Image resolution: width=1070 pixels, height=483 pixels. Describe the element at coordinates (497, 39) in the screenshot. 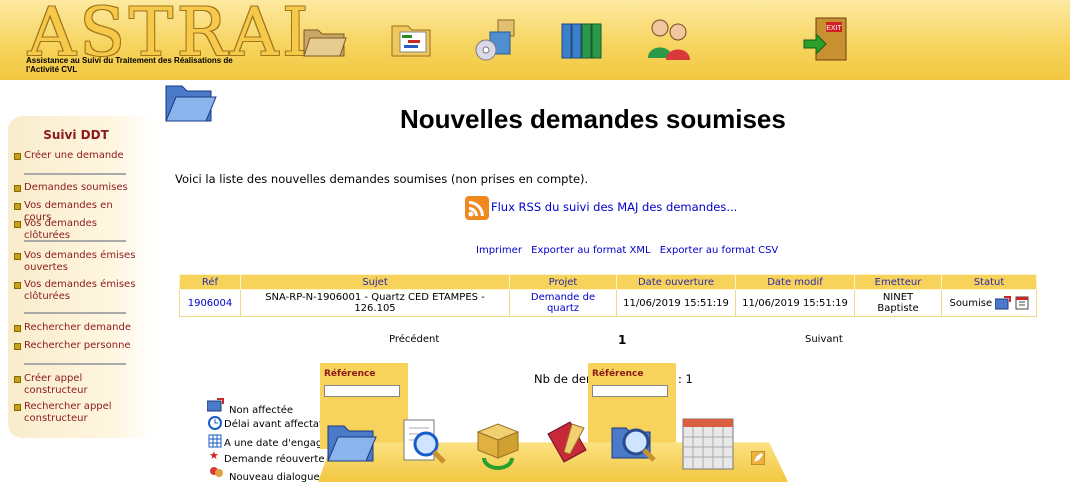

I see `packages-icon` at that location.